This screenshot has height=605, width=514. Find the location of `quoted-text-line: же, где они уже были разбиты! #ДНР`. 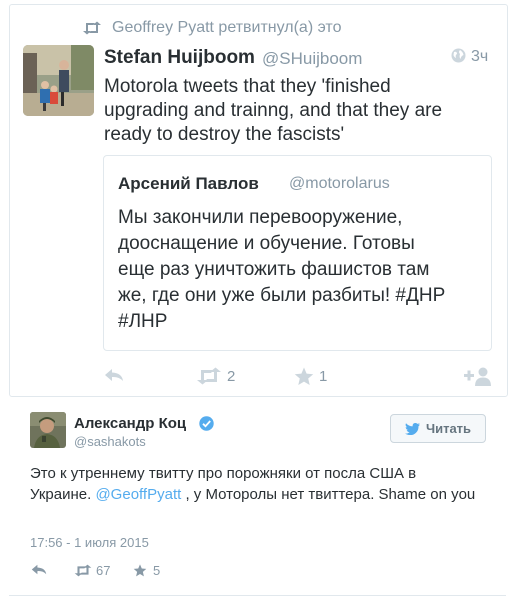

quoted-text-line: же, где они уже были разбиты! #ДНР is located at coordinates (282, 295).